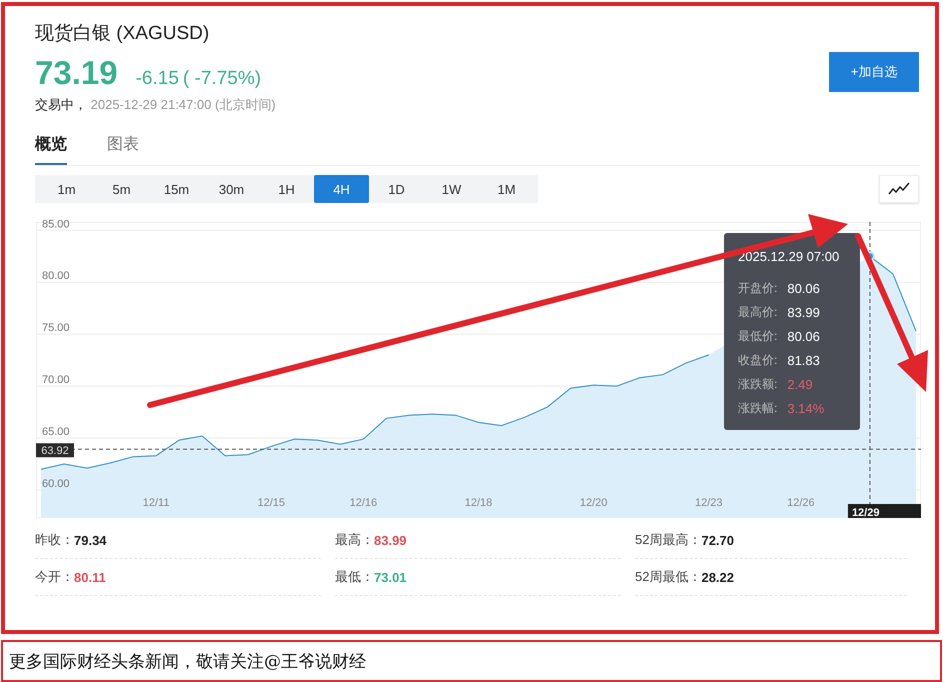 Image resolution: width=943 pixels, height=682 pixels. Describe the element at coordinates (341, 189) in the screenshot. I see `period-button: 4H` at that location.